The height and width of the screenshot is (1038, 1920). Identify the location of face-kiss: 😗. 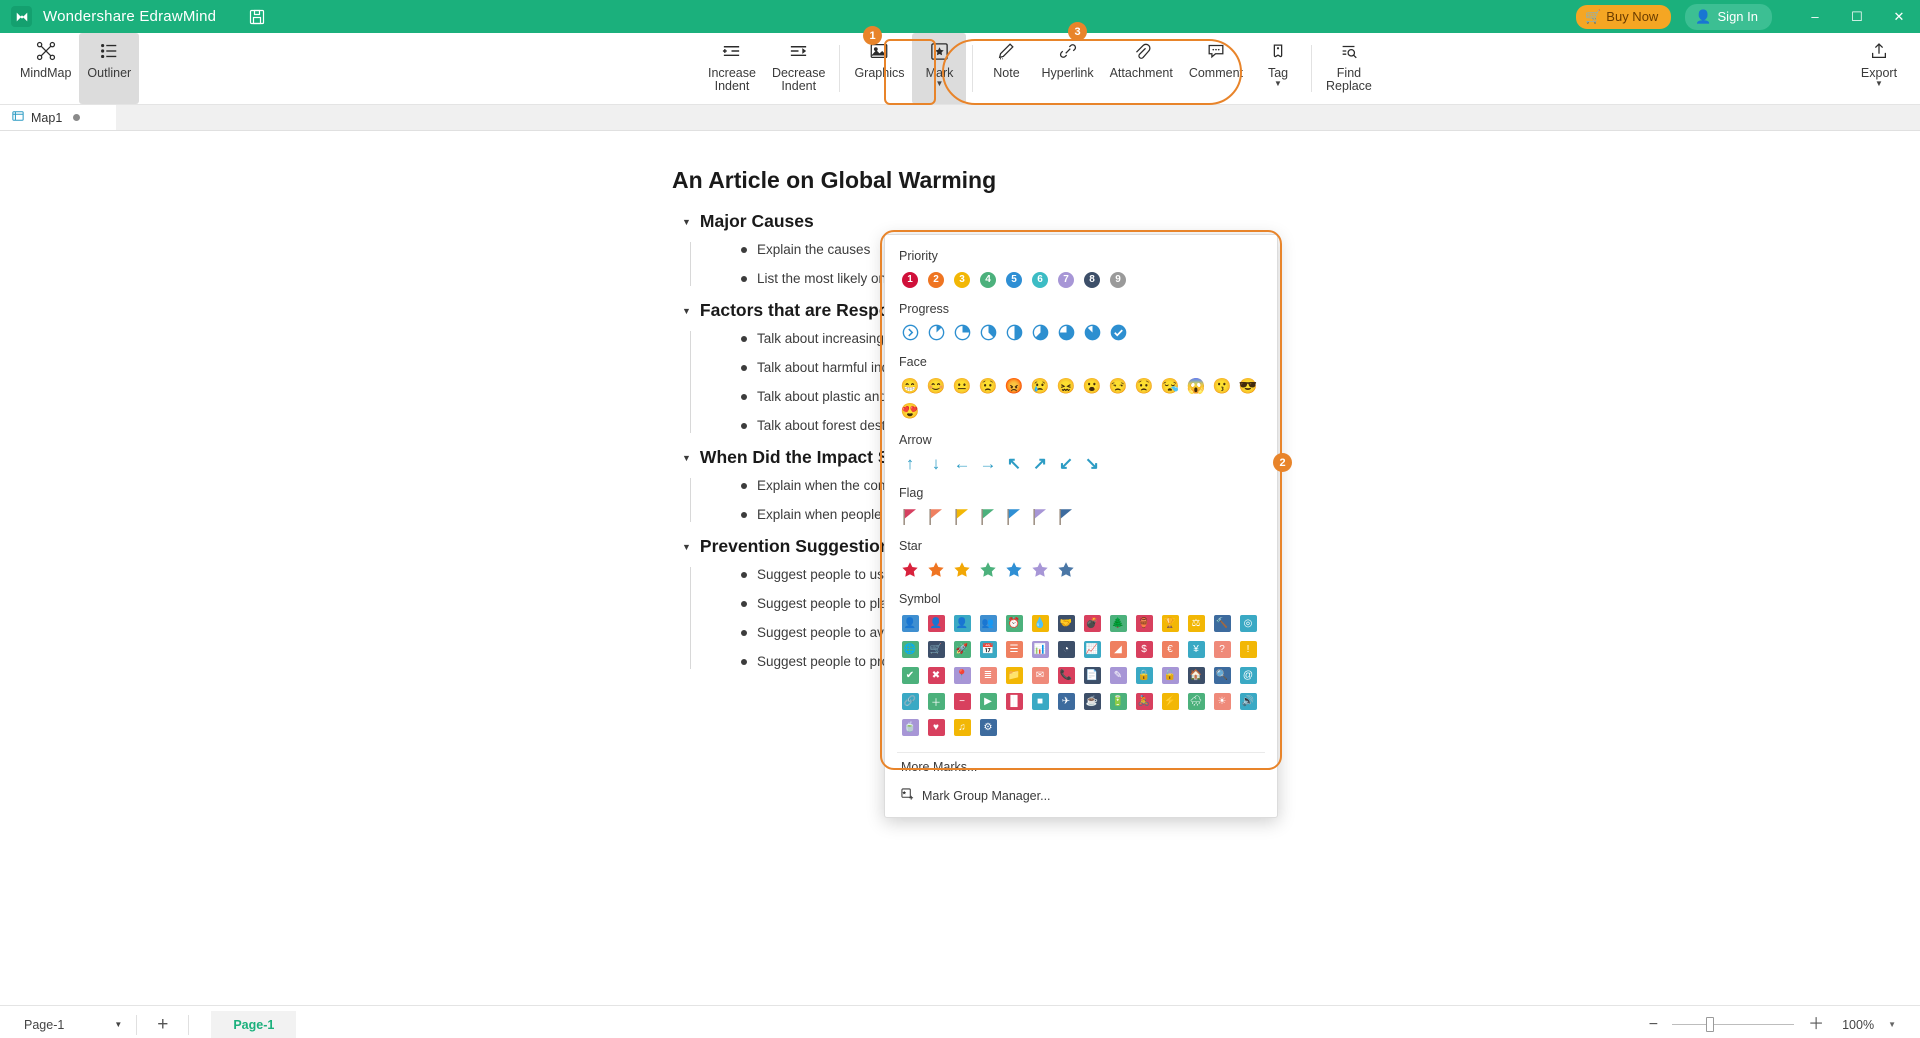
(1222, 385).